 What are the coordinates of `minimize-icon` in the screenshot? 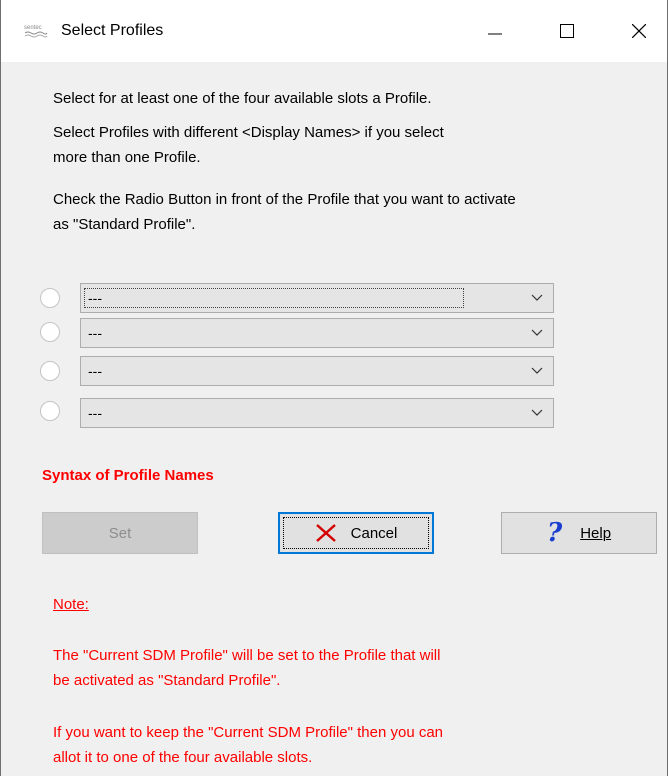 It's located at (495, 34).